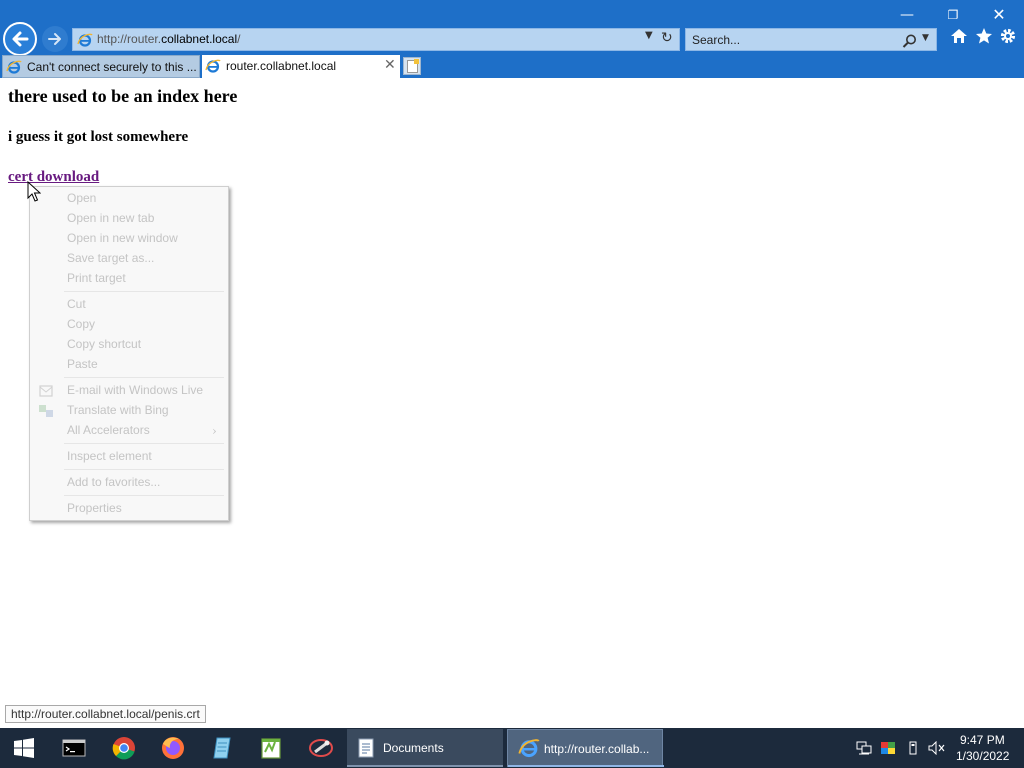 The height and width of the screenshot is (768, 1024). What do you see at coordinates (925, 38) in the screenshot?
I see `search-dropdown-icon: ▼` at bounding box center [925, 38].